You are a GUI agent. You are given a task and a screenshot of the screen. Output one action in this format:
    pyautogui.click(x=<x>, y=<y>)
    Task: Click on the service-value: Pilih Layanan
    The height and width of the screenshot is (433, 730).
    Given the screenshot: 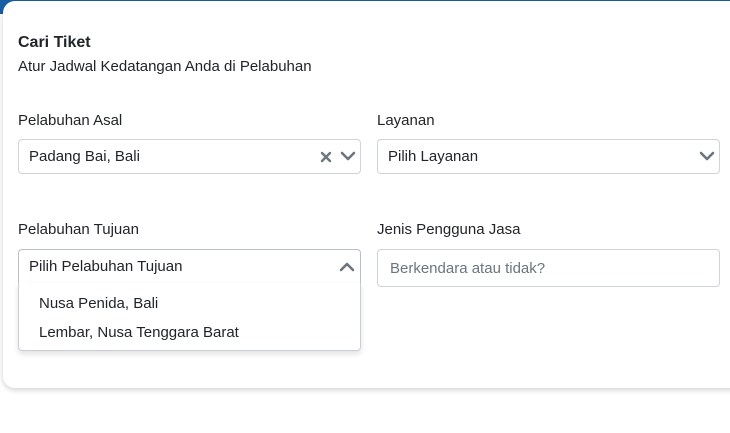 What is the action you would take?
    pyautogui.click(x=433, y=156)
    